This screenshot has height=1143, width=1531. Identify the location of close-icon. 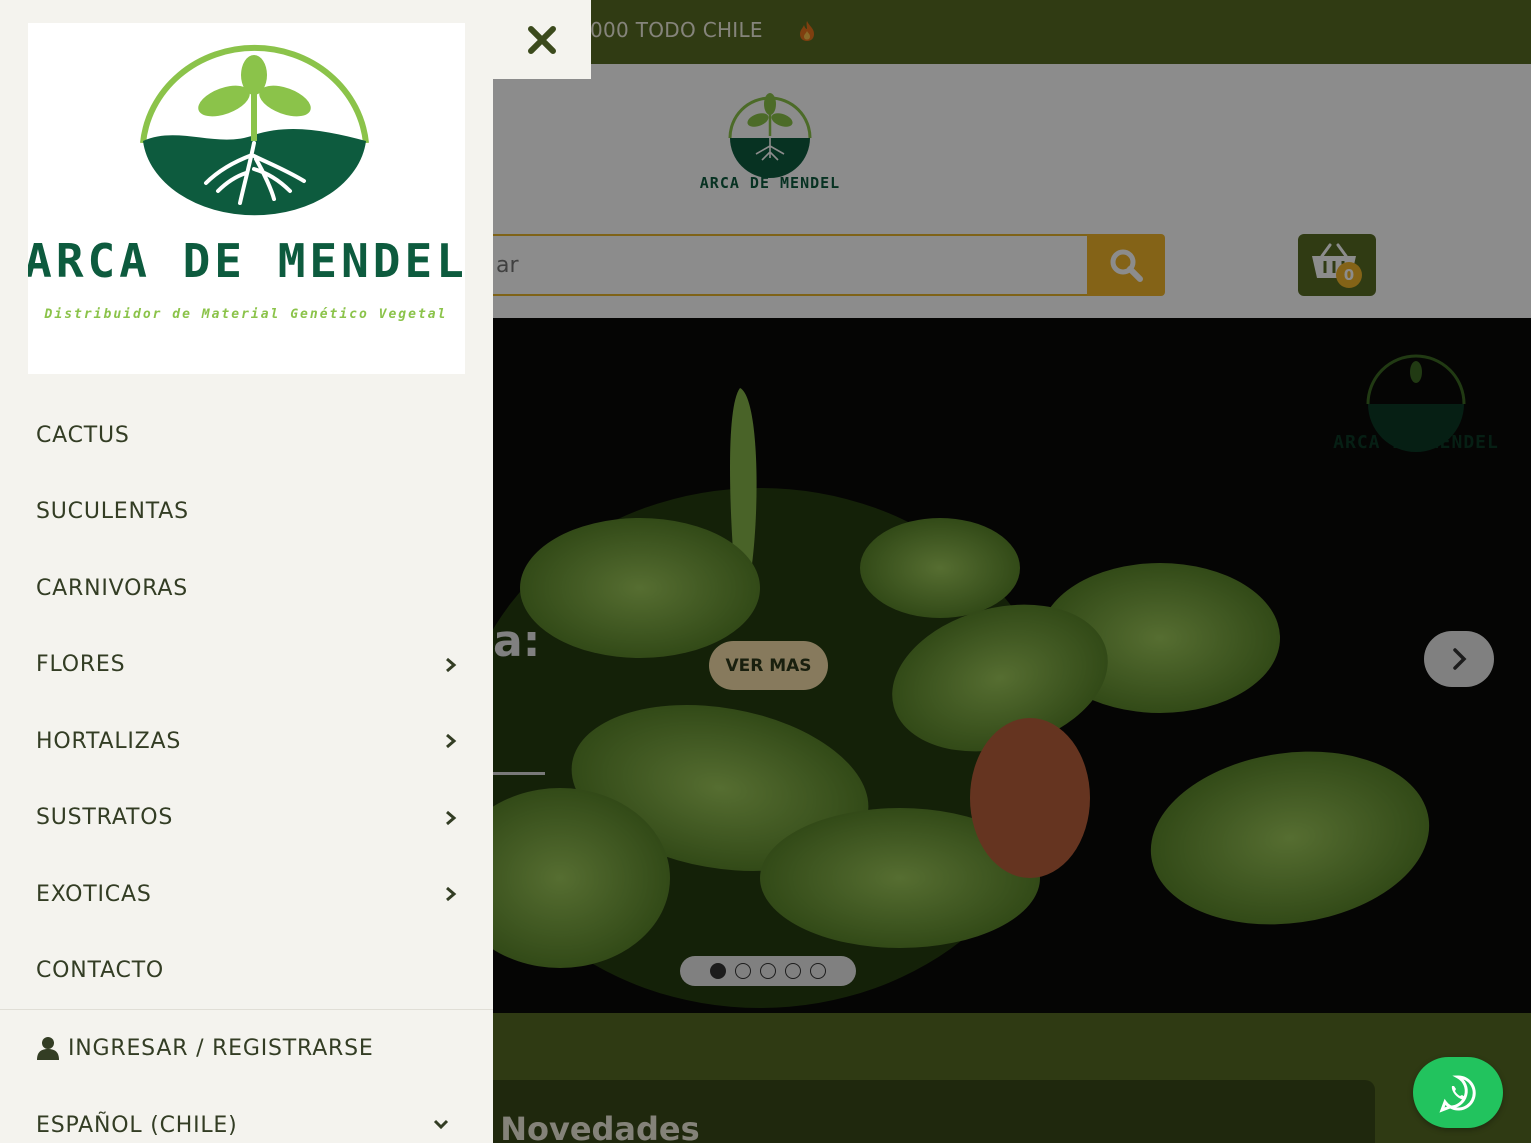
(542, 39).